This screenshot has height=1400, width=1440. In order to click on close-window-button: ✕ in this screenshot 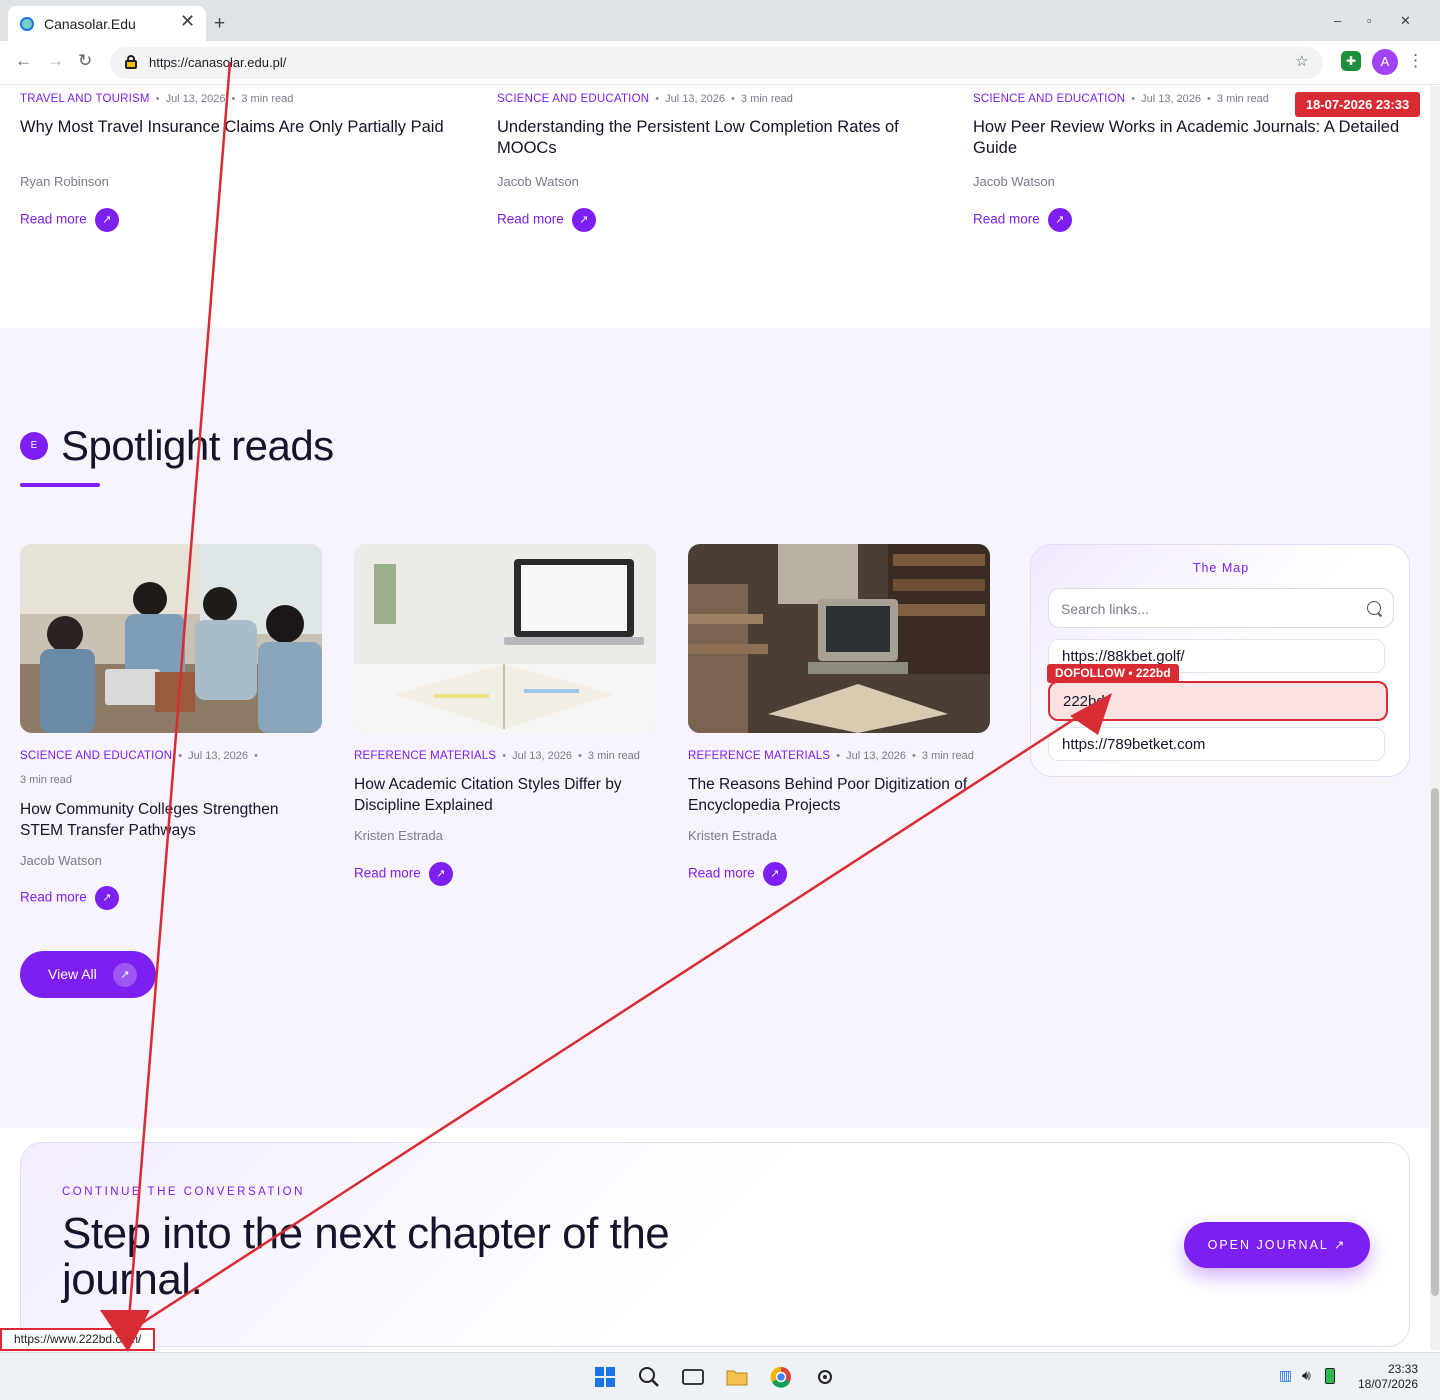, I will do `click(1405, 21)`.